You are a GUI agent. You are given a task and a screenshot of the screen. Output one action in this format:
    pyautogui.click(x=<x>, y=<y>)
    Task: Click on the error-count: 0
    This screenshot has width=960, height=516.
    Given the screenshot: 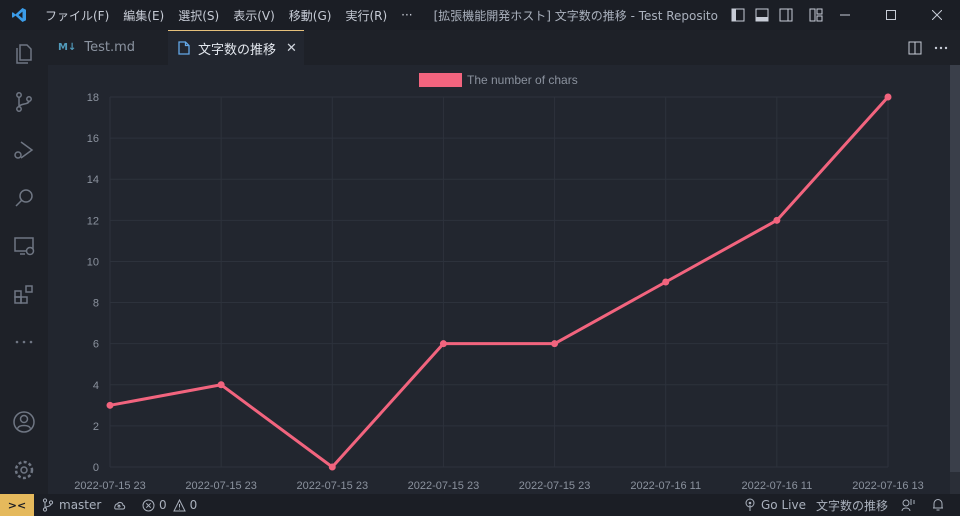 What is the action you would take?
    pyautogui.click(x=163, y=505)
    